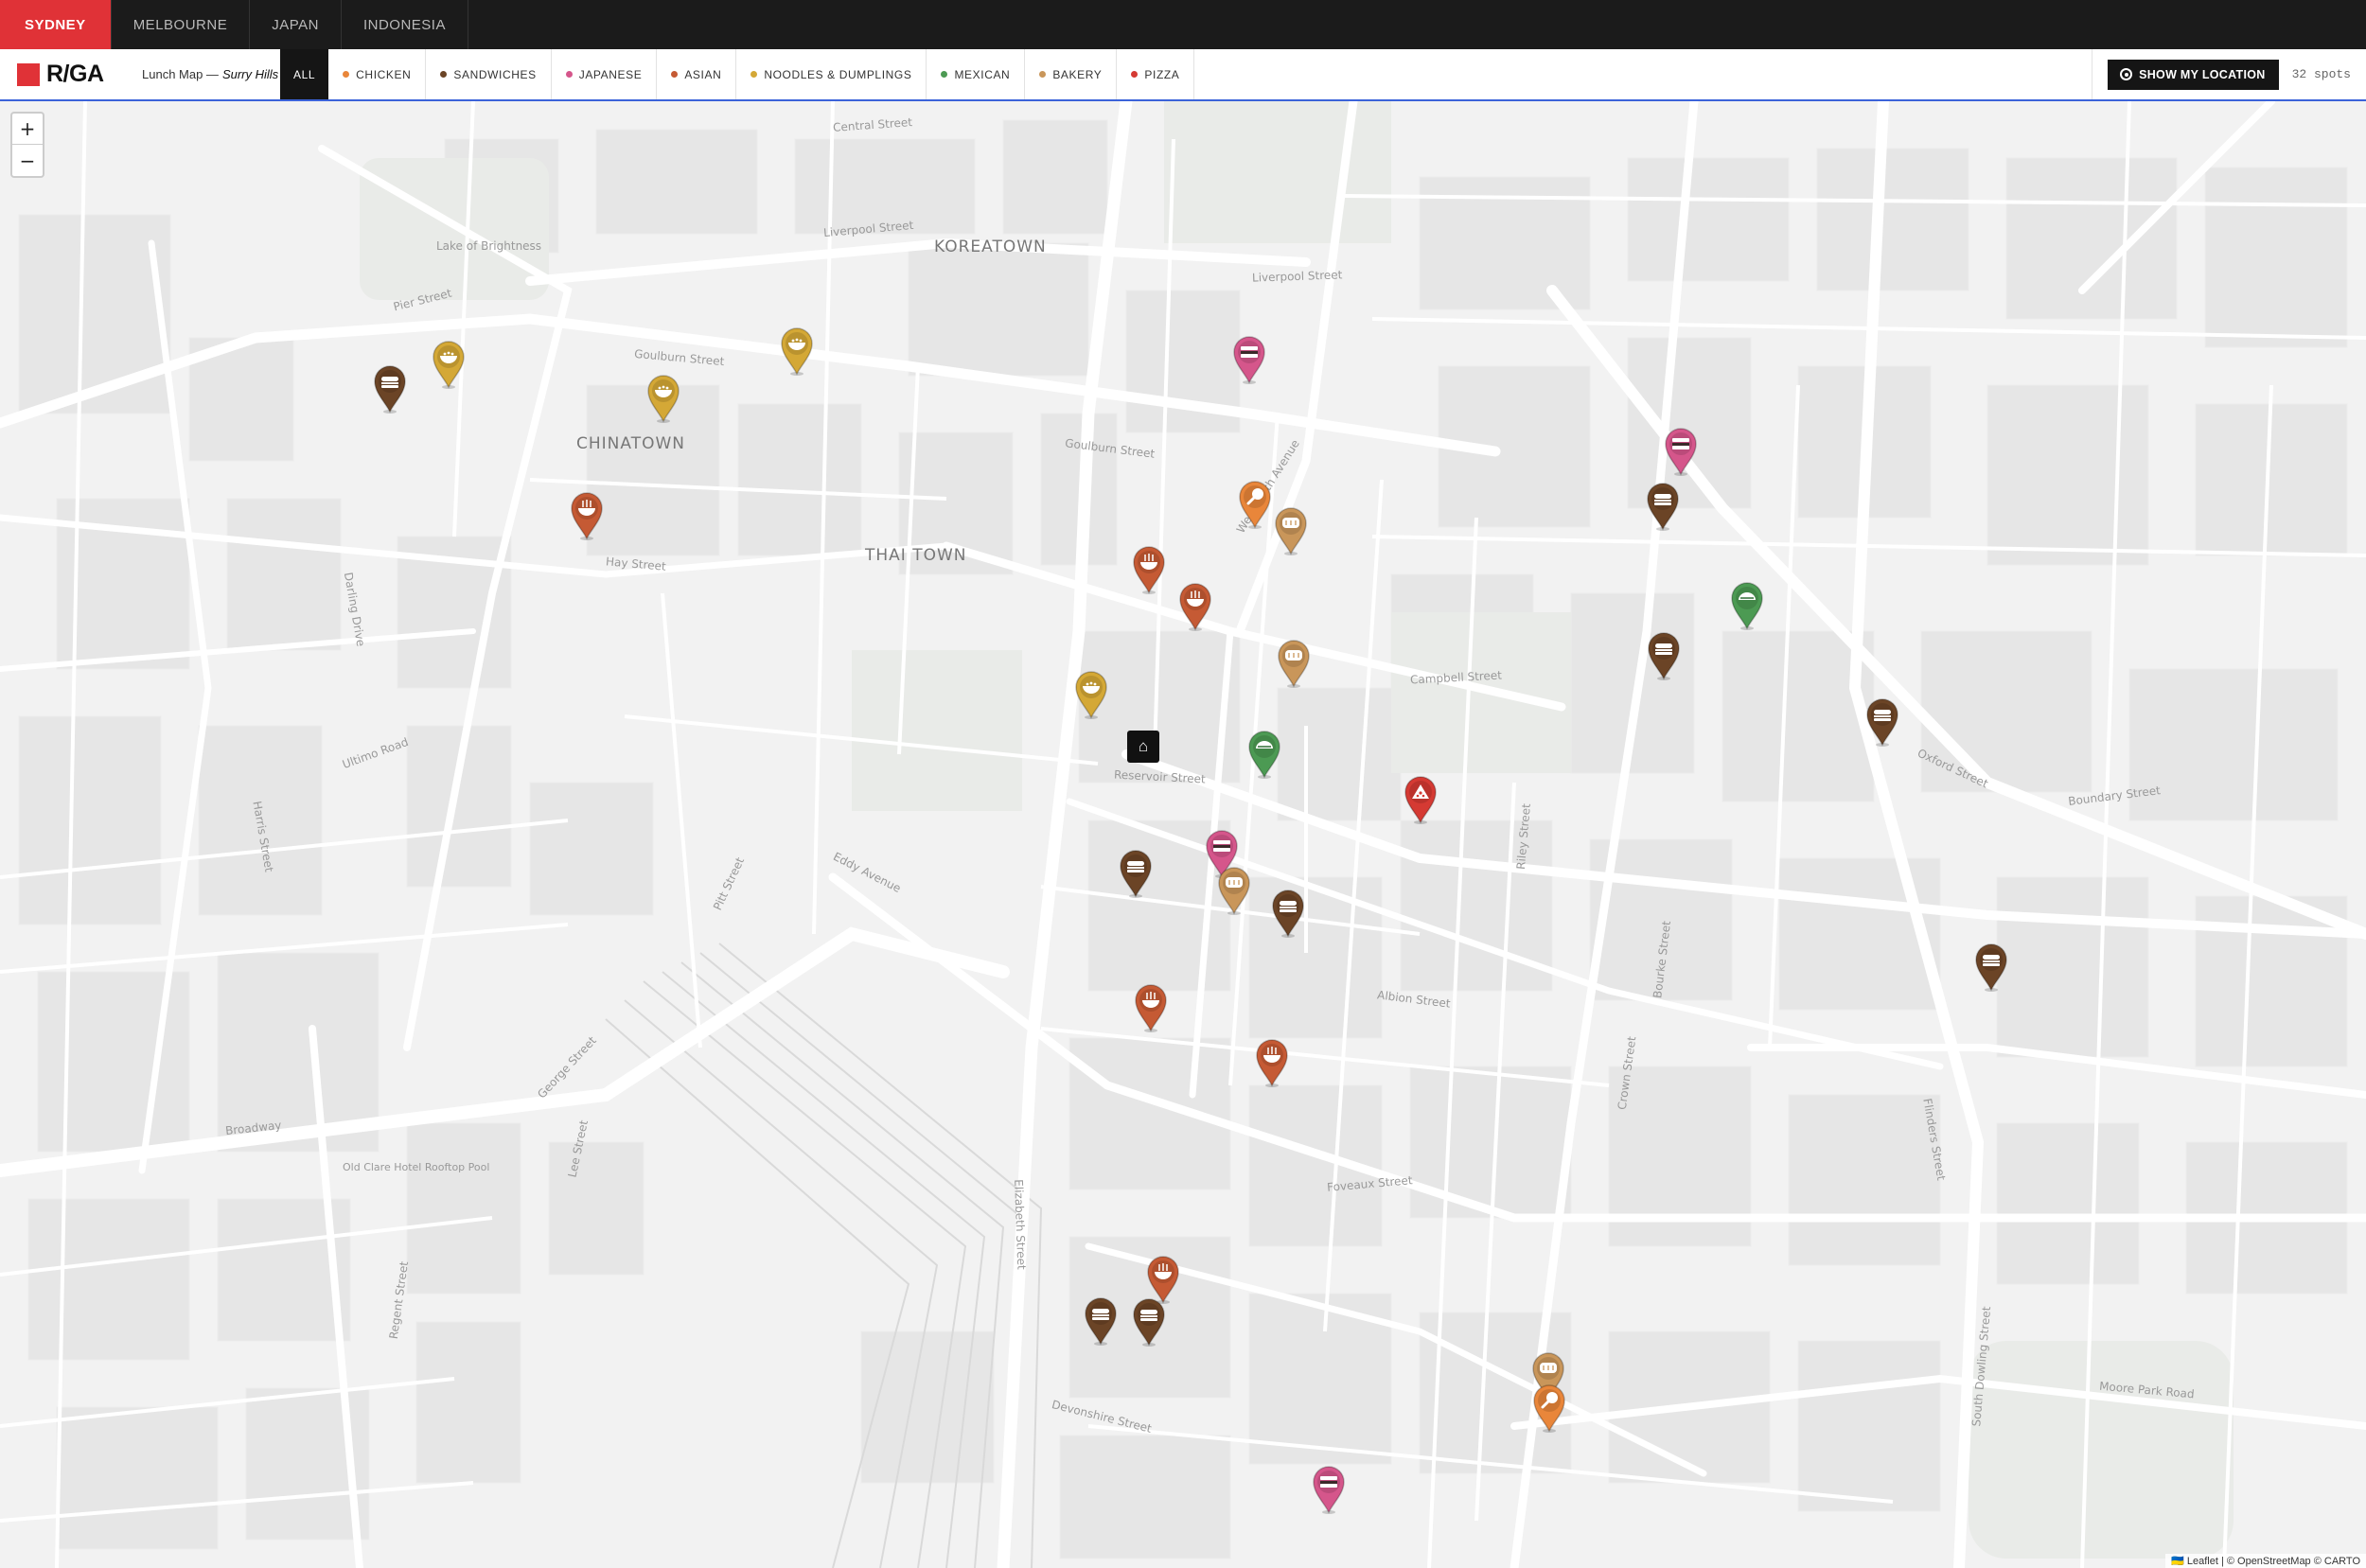  I want to click on japanese-dot-icon, so click(569, 74).